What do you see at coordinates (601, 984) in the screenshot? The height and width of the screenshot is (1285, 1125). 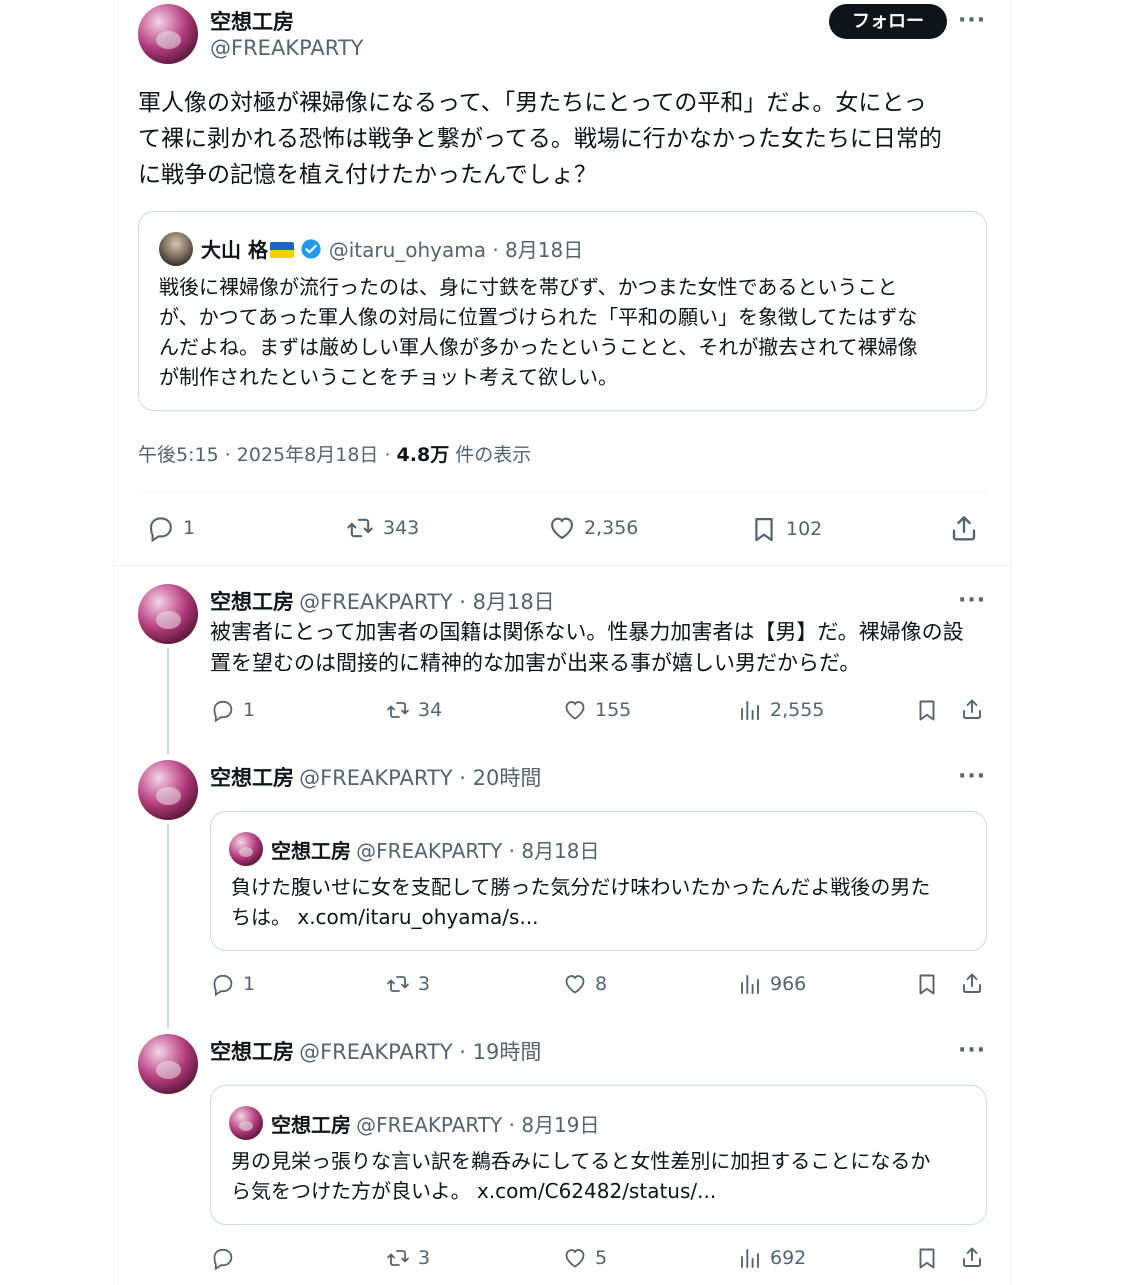 I see `like-count: 8` at bounding box center [601, 984].